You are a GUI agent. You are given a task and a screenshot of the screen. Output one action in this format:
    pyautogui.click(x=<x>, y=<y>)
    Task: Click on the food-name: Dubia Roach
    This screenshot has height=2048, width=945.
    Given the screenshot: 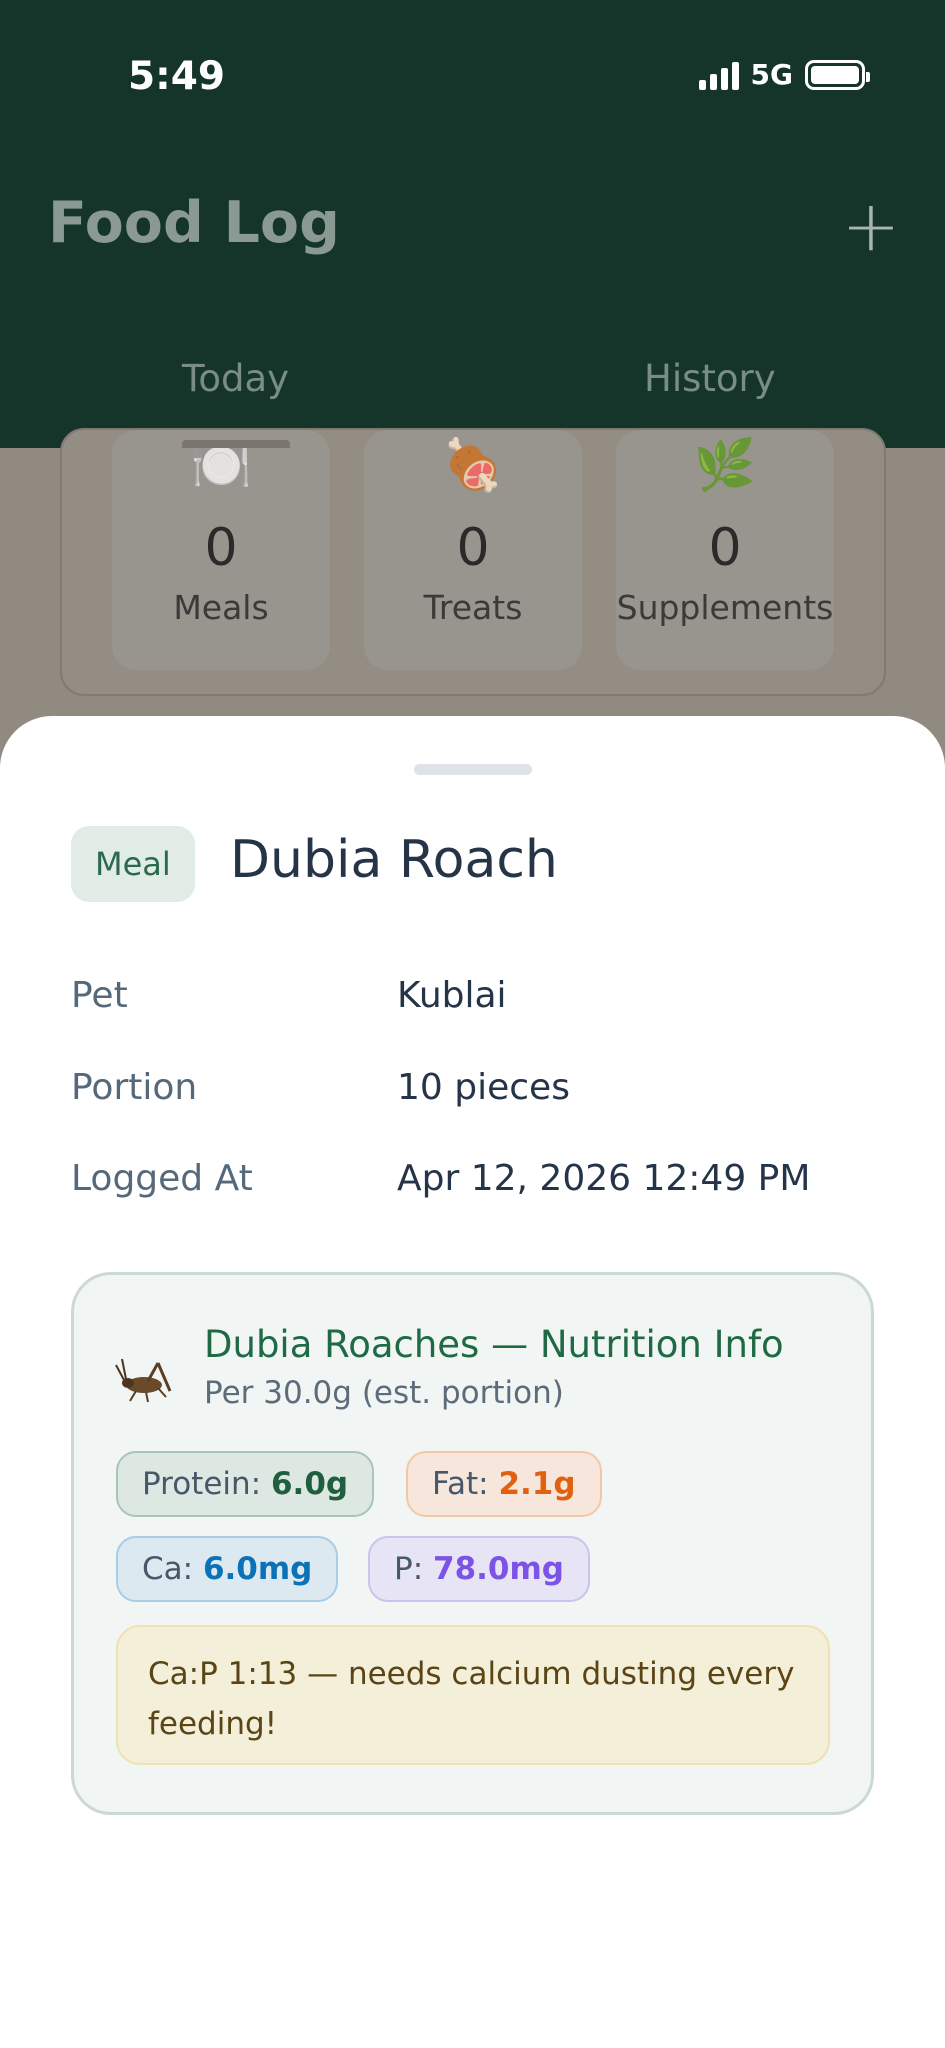 What is the action you would take?
    pyautogui.click(x=394, y=860)
    